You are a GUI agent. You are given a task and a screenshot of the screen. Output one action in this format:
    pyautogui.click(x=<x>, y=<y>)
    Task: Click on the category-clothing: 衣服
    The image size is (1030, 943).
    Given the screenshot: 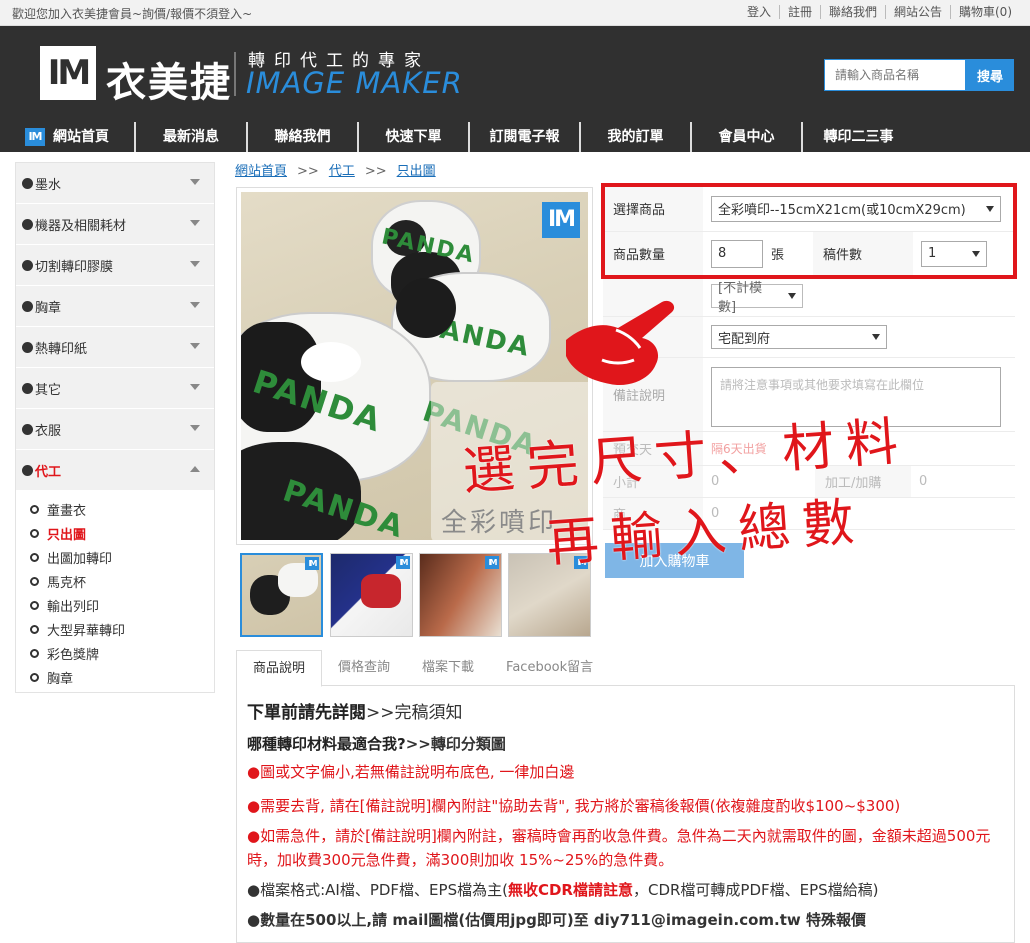 What is the action you would take?
    pyautogui.click(x=115, y=429)
    